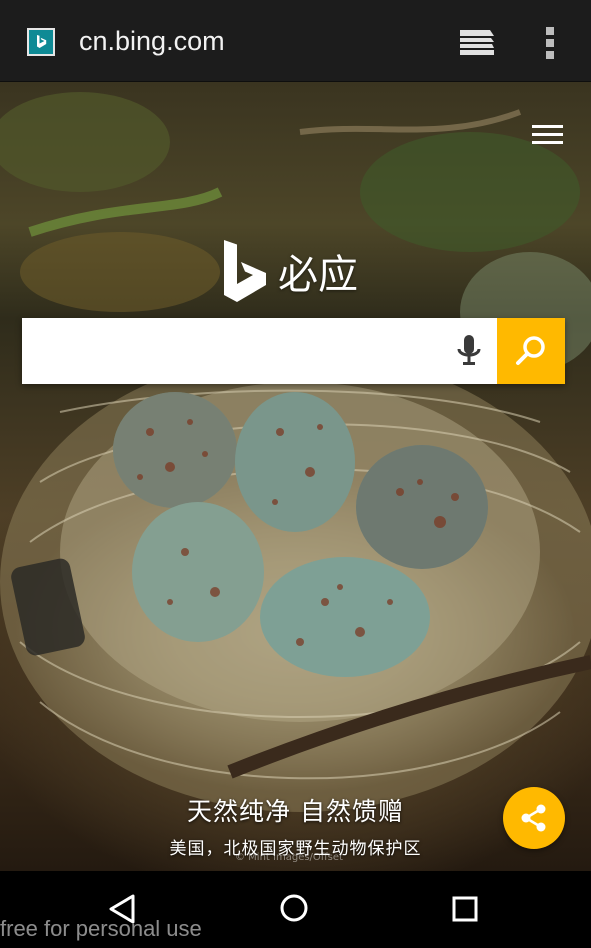  I want to click on magnifier-icon, so click(530, 350).